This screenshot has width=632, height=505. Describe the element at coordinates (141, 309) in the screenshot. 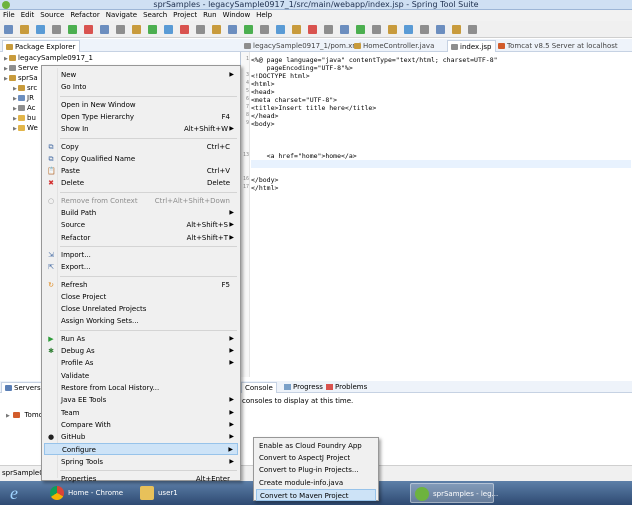

I see `context-menu-item-close-unrelated-projects: Close Unrelated Projects` at that location.